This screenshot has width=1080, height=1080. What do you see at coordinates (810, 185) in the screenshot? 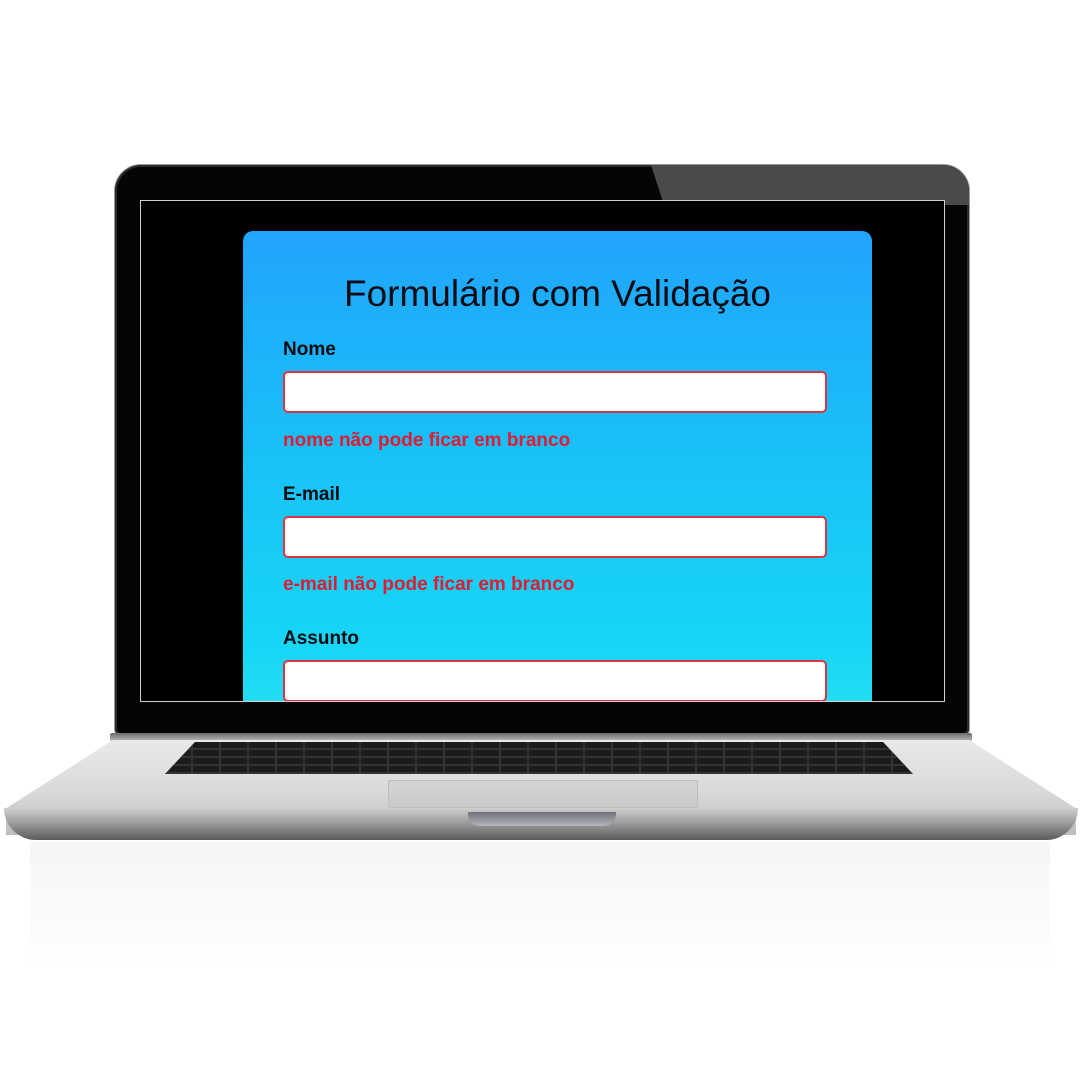
I see `lid-glare` at bounding box center [810, 185].